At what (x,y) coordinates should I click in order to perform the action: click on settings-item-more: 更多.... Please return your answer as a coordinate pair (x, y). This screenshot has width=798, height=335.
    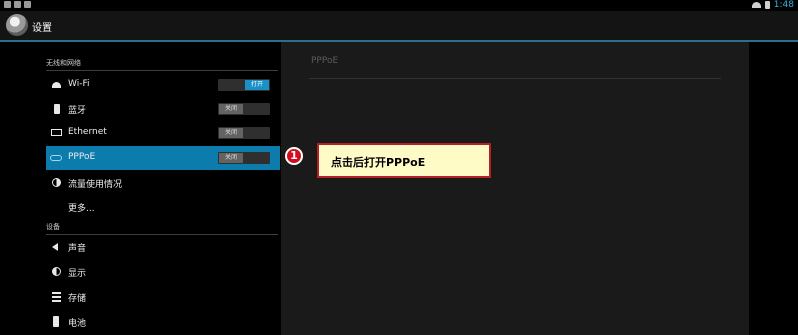
    Looking at the image, I should click on (163, 207).